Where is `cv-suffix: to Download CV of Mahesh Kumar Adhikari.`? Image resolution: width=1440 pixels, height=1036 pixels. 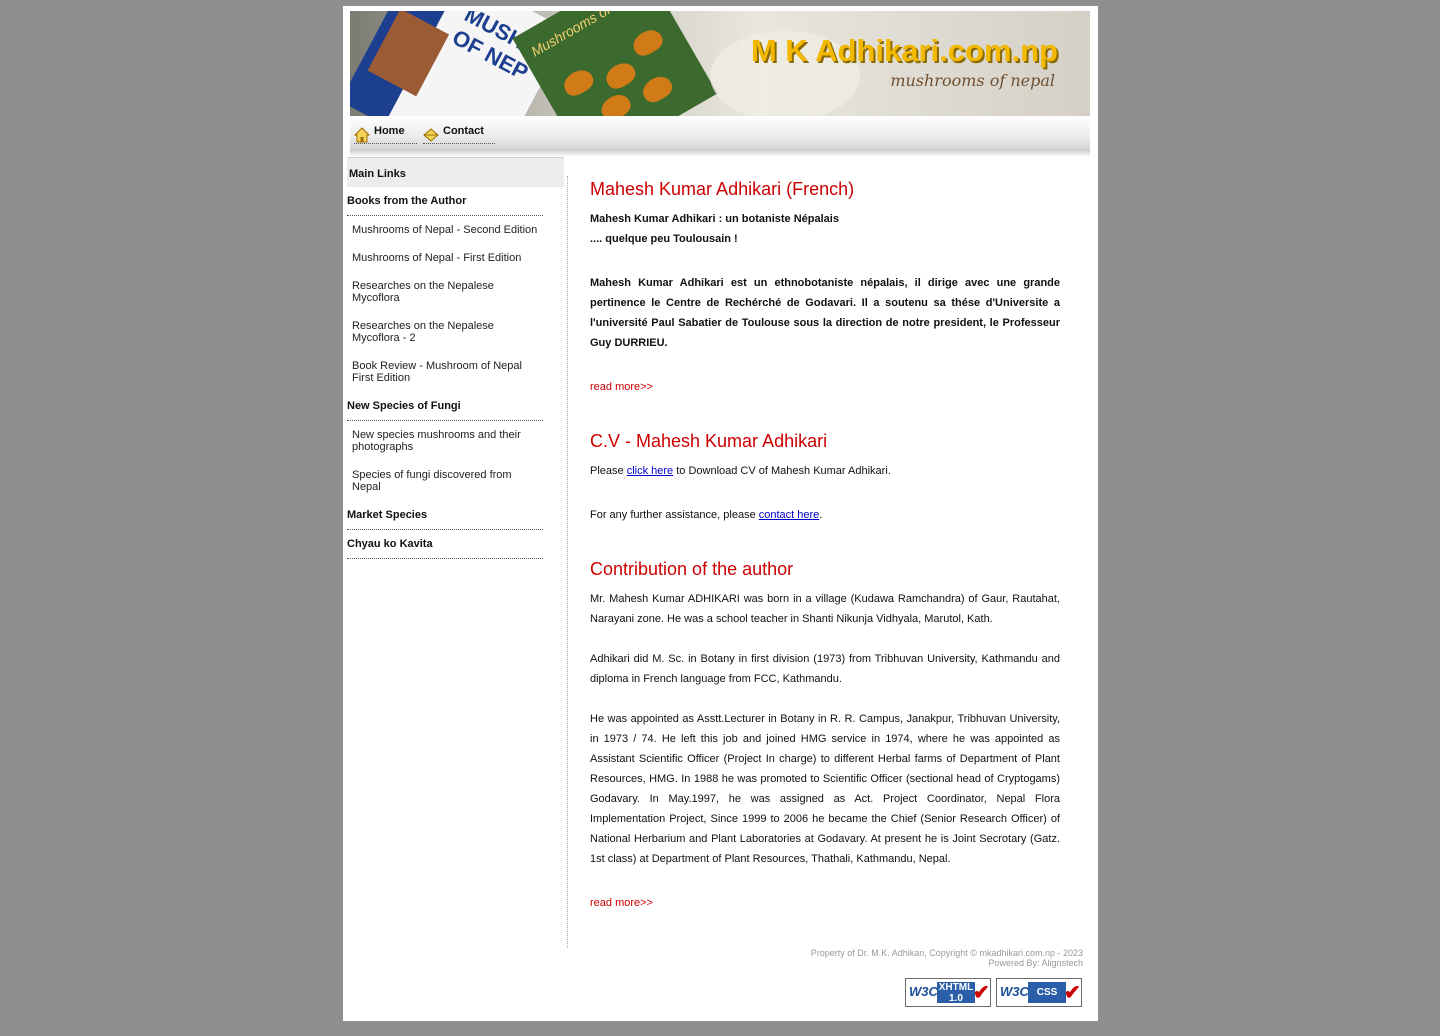
cv-suffix: to Download CV of Mahesh Kumar Adhikari. is located at coordinates (782, 471).